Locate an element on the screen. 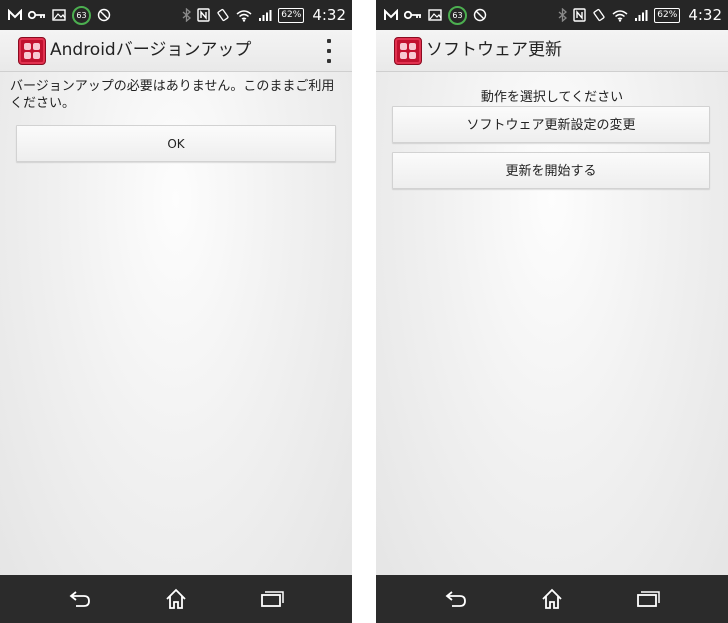  action-bar: Androidバージョンアップ is located at coordinates (176, 51).